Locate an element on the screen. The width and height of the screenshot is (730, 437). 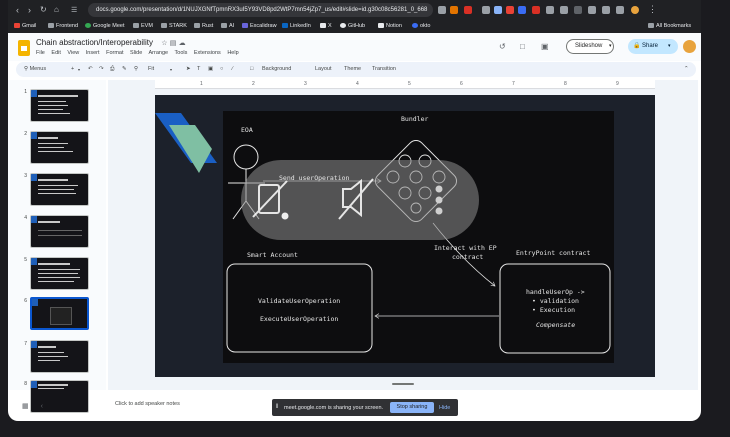
back-icon: ‹ is located at coordinates (17, 10).